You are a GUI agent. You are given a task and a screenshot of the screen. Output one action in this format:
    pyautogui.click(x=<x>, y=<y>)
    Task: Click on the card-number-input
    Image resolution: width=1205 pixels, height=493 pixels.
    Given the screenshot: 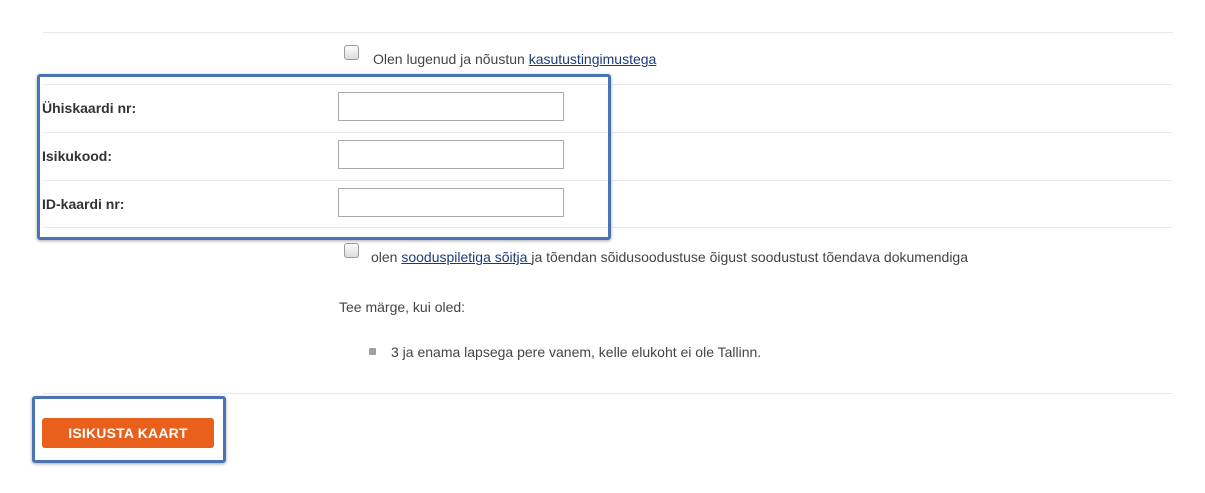 What is the action you would take?
    pyautogui.click(x=451, y=106)
    